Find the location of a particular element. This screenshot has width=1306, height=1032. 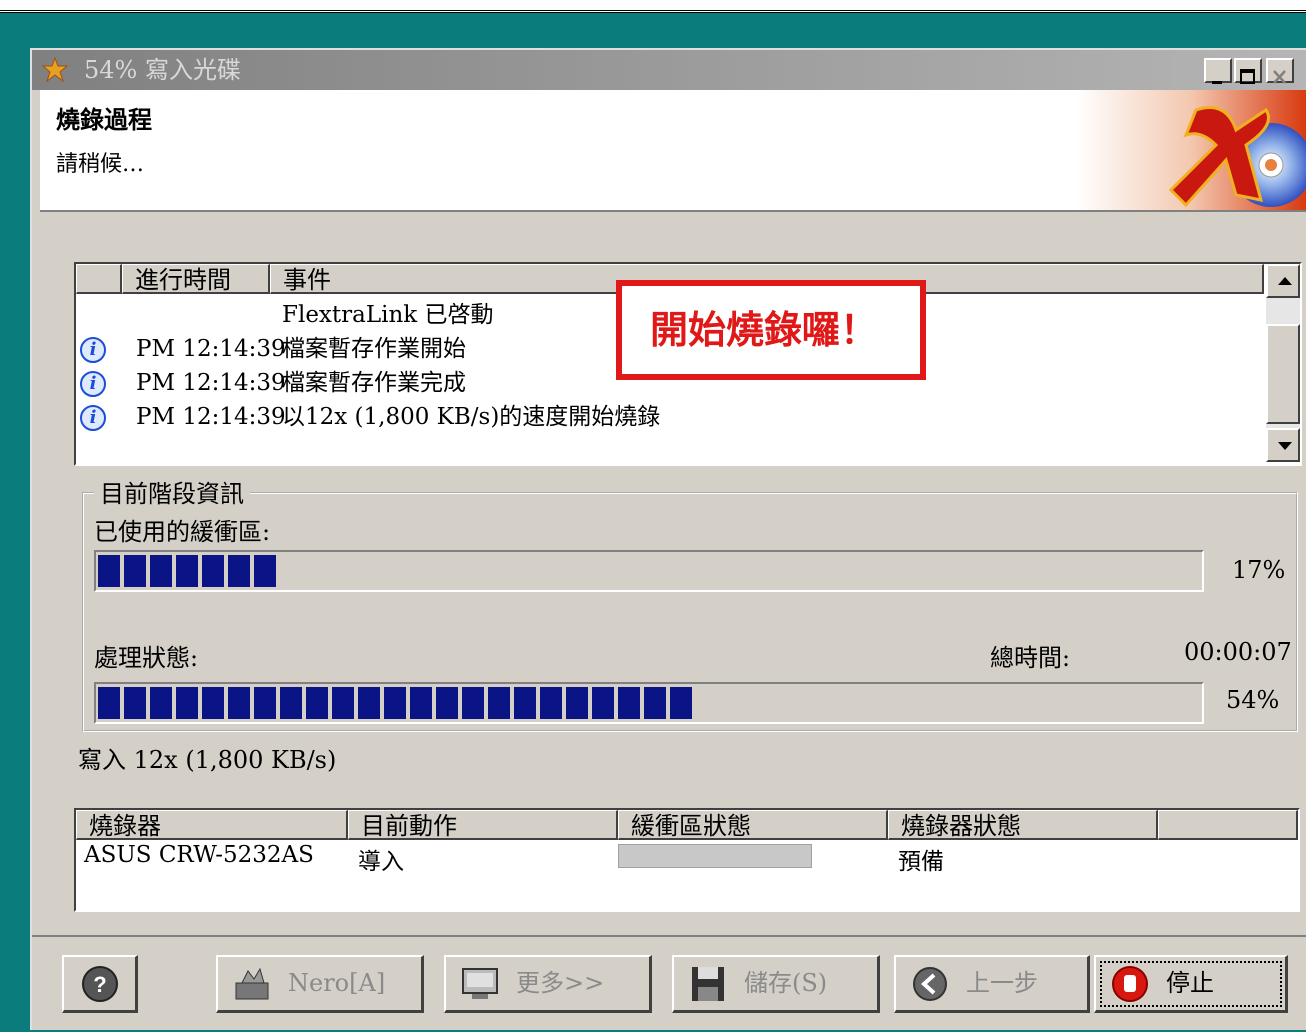

stop-button: 停止 is located at coordinates (1191, 984).